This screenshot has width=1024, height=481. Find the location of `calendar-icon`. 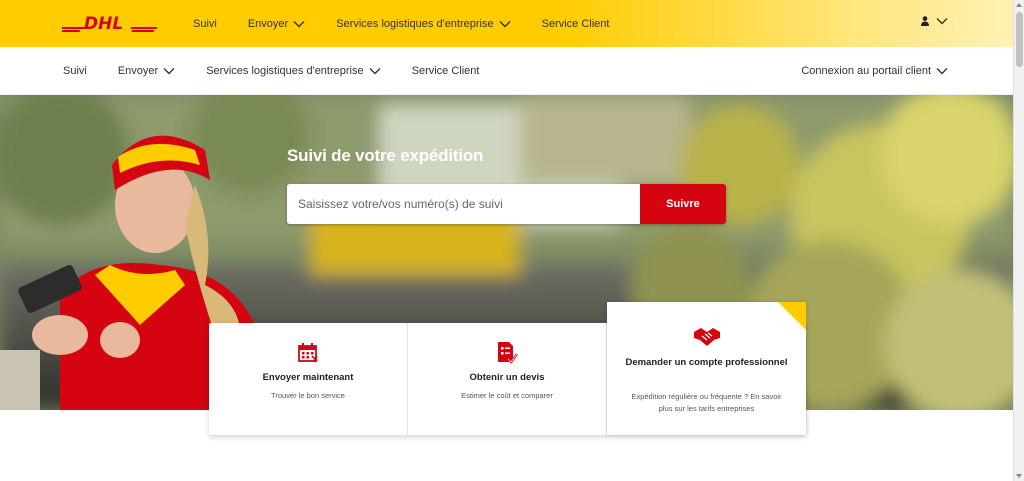

calendar-icon is located at coordinates (308, 353).